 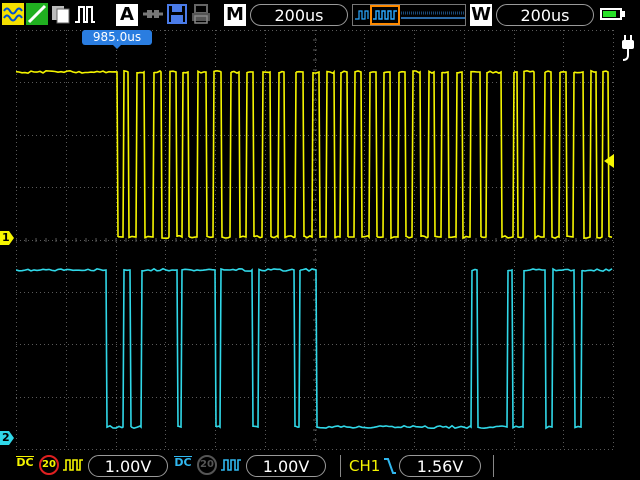 What do you see at coordinates (545, 15) in the screenshot?
I see `window-timebase-display: 200us` at bounding box center [545, 15].